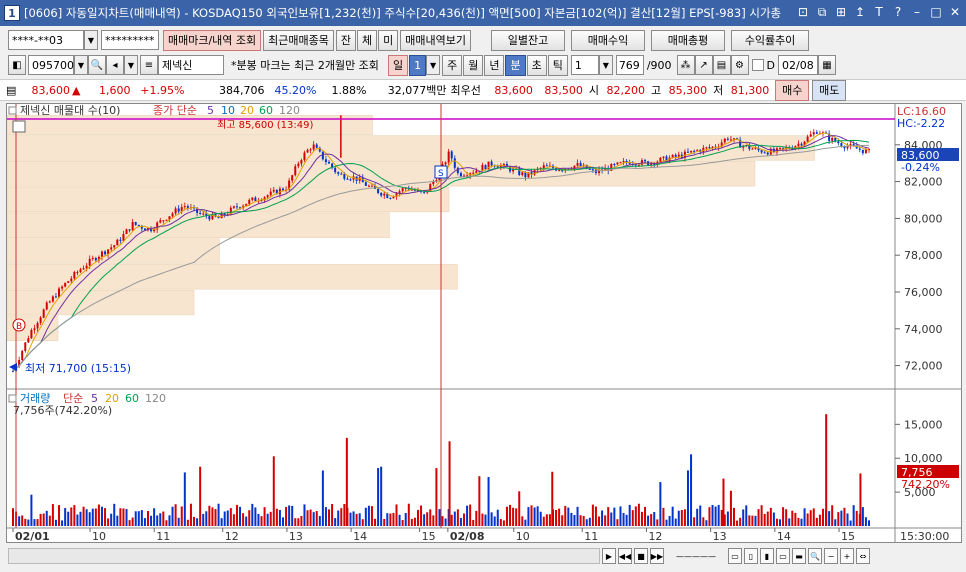  Describe the element at coordinates (751, 556) in the screenshot. I see `view-1-icon: ▯` at that location.